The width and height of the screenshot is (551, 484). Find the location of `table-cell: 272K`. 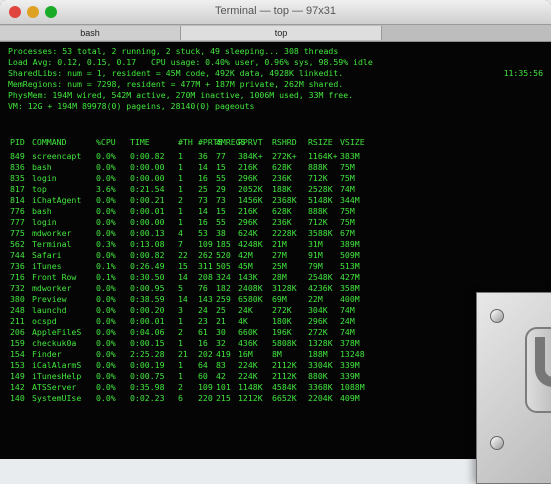

table-cell: 272K is located at coordinates (318, 332).